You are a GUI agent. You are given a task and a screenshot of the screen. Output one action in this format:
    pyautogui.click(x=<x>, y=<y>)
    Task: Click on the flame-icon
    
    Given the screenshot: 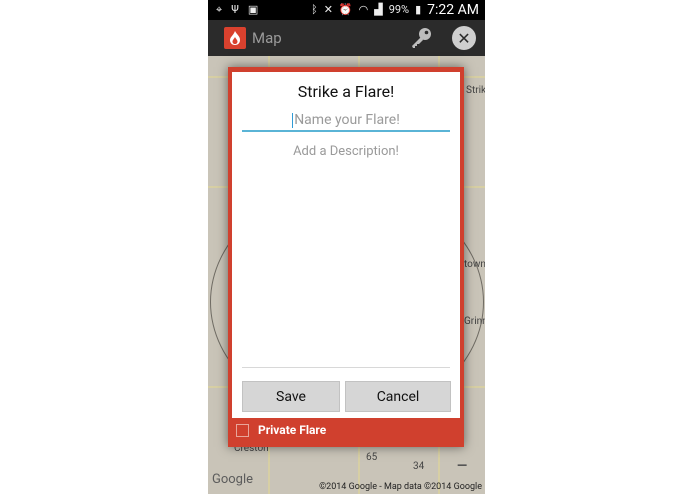 What is the action you would take?
    pyautogui.click(x=235, y=38)
    